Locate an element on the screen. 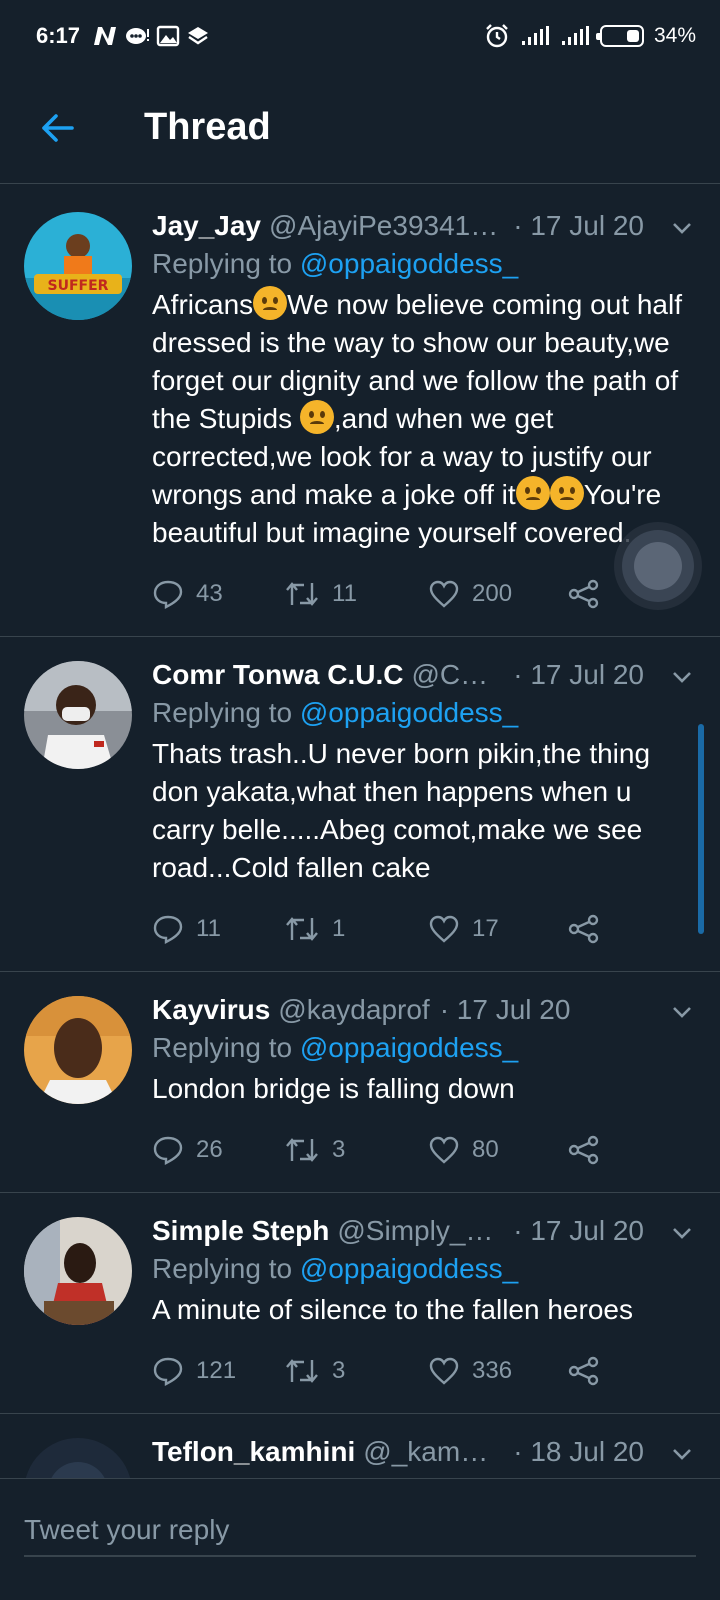  retweet-count: 11 is located at coordinates (344, 593).